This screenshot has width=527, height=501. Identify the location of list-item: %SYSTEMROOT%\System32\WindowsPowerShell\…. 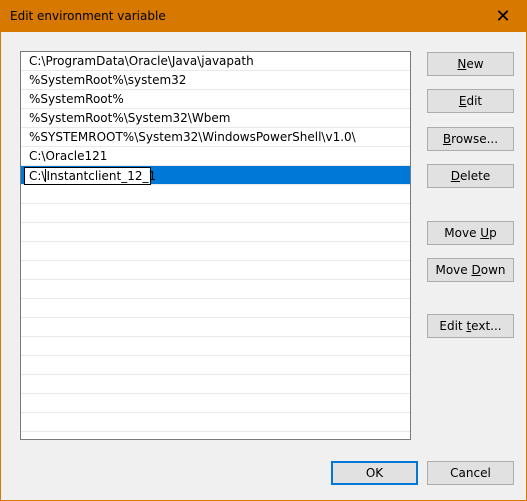
(215, 137).